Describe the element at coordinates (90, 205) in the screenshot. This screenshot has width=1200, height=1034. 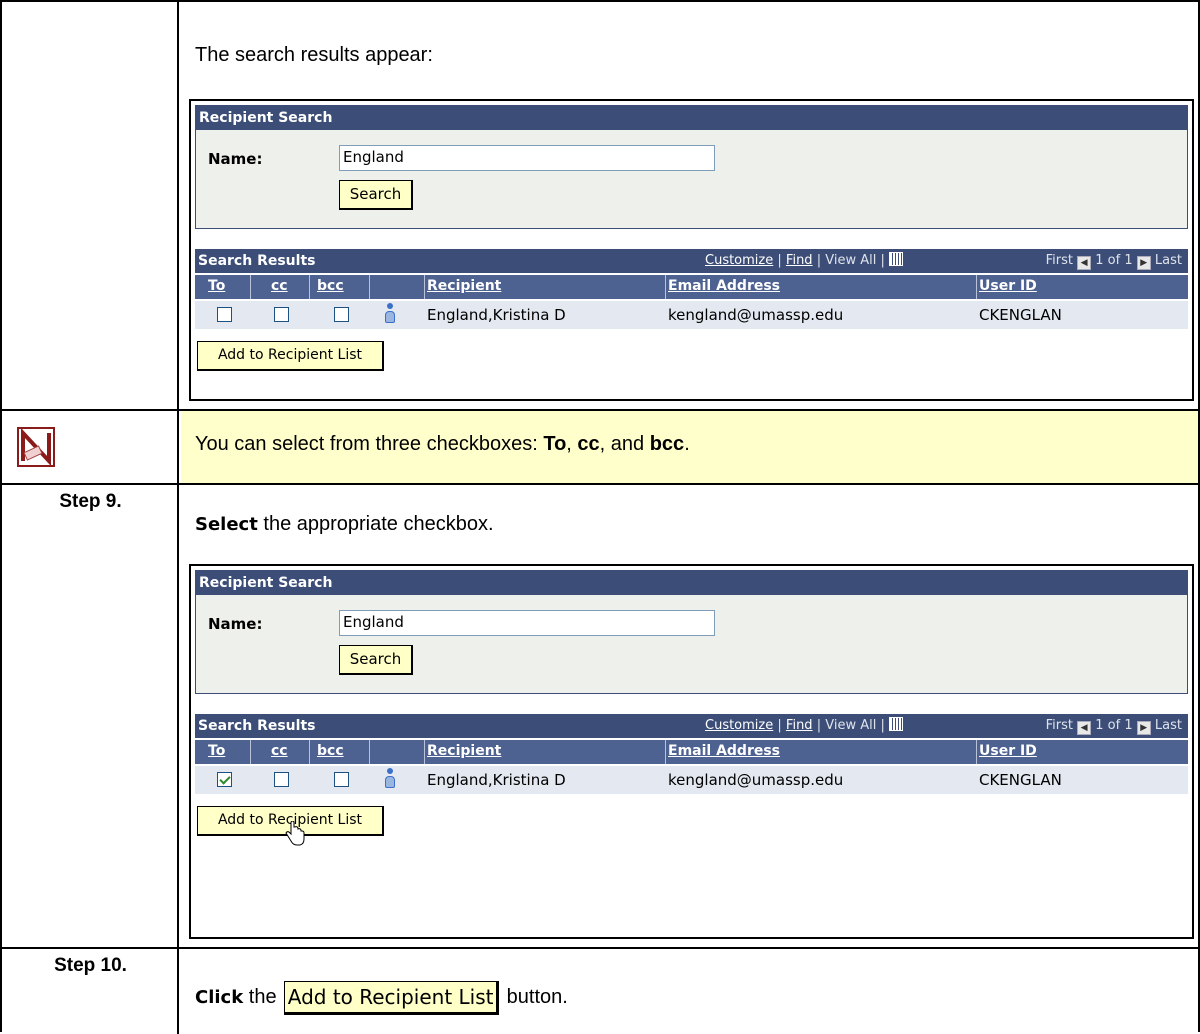
I see `left-cell` at that location.